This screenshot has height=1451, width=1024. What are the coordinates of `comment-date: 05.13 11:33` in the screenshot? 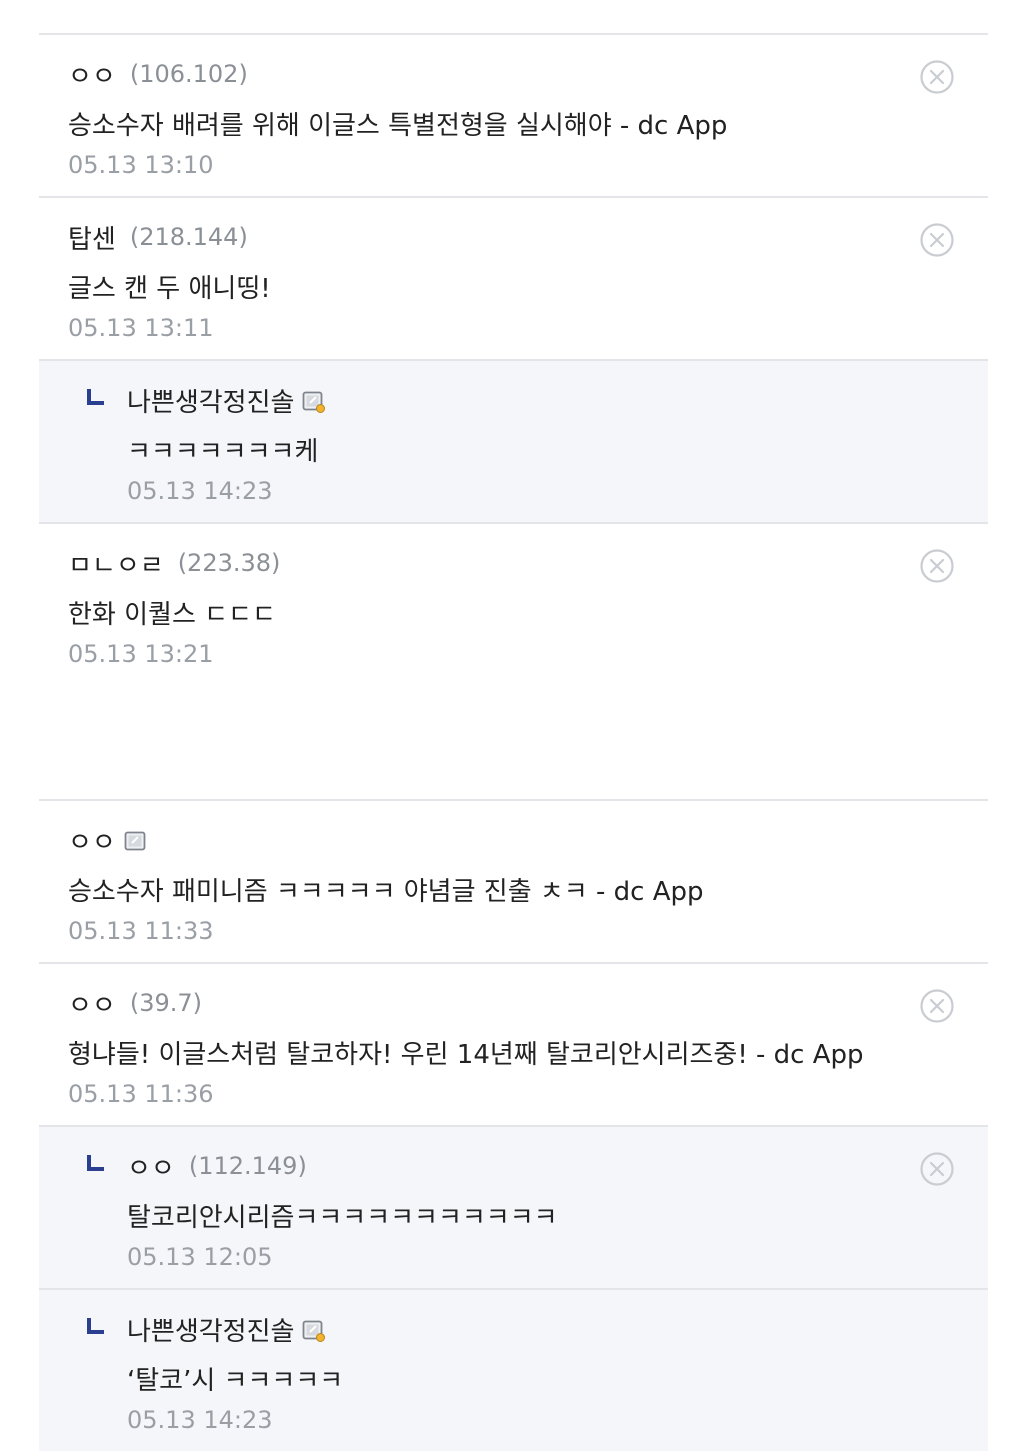 It's located at (141, 931).